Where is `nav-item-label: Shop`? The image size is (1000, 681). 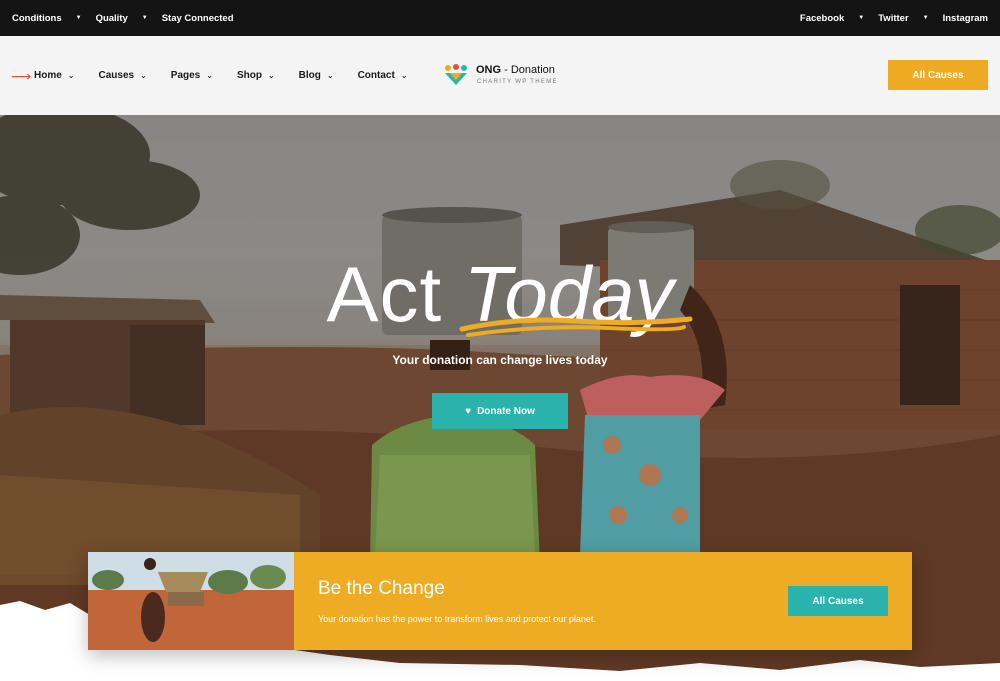 nav-item-label: Shop is located at coordinates (249, 75).